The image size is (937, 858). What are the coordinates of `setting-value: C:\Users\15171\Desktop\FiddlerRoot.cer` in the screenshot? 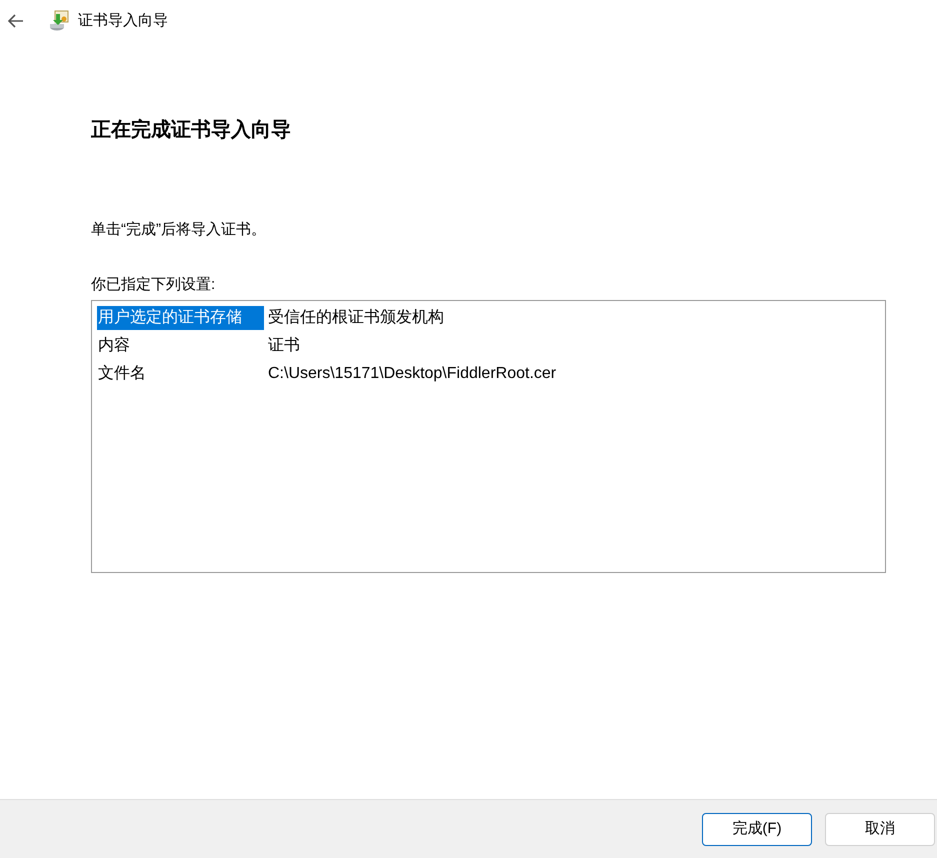 It's located at (412, 374).